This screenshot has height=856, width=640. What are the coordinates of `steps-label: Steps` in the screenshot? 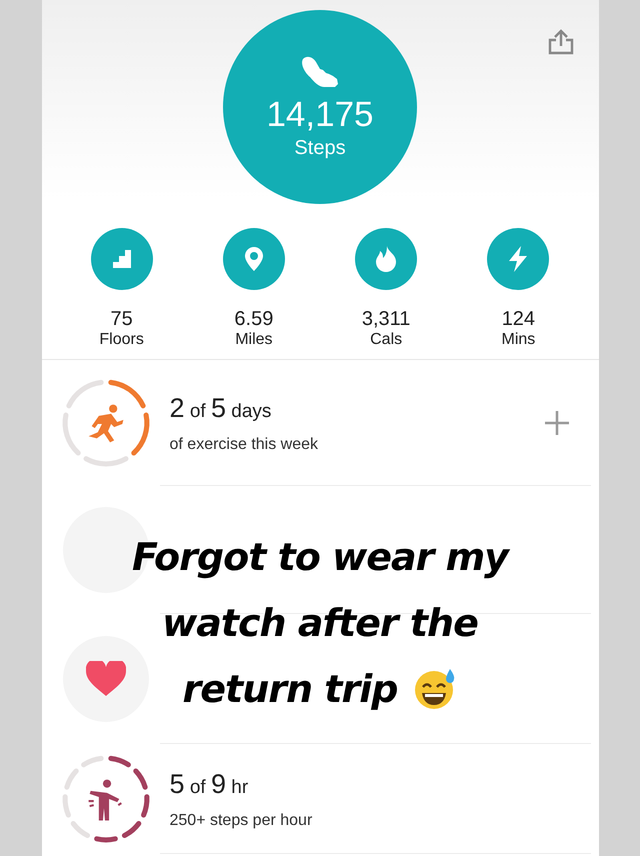 It's located at (320, 148).